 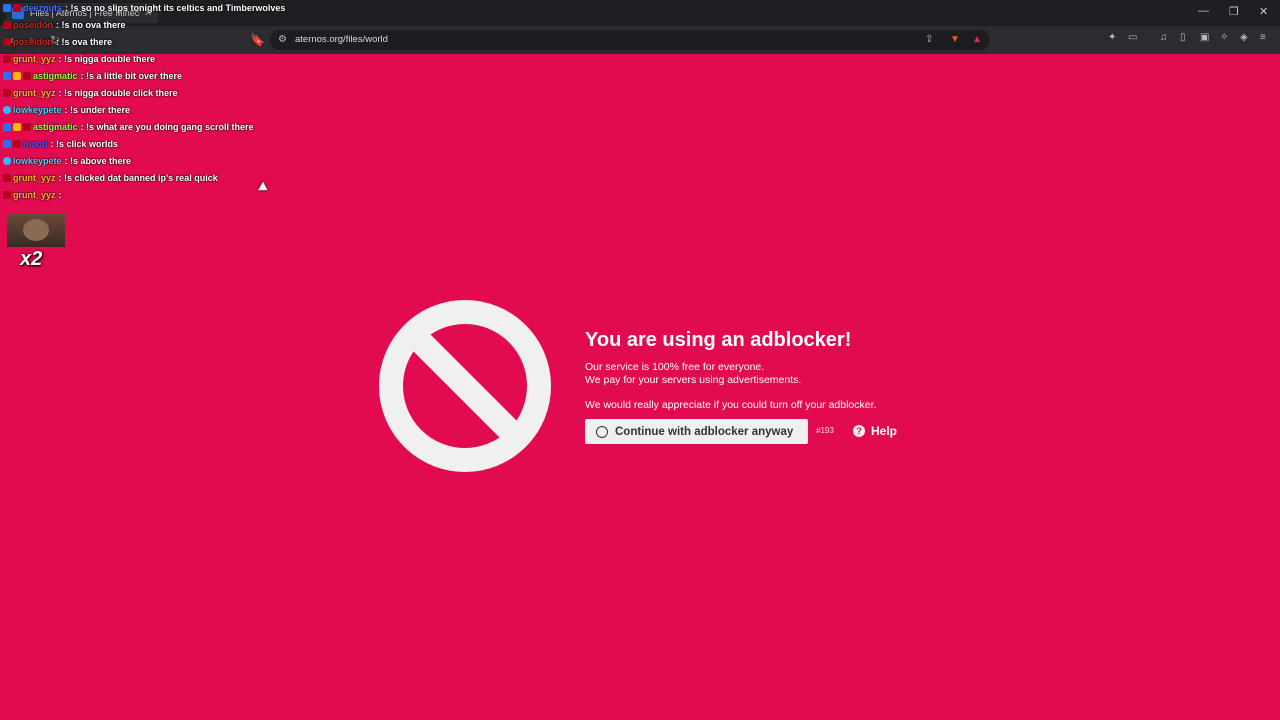 What do you see at coordinates (257, 40) in the screenshot?
I see `bookmark-icon: 🔖` at bounding box center [257, 40].